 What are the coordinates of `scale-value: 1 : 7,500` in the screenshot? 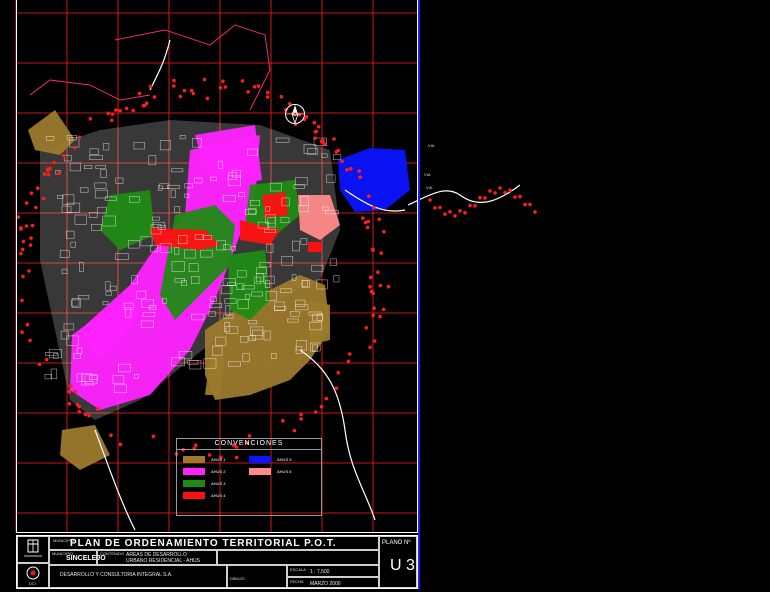 It's located at (320, 572).